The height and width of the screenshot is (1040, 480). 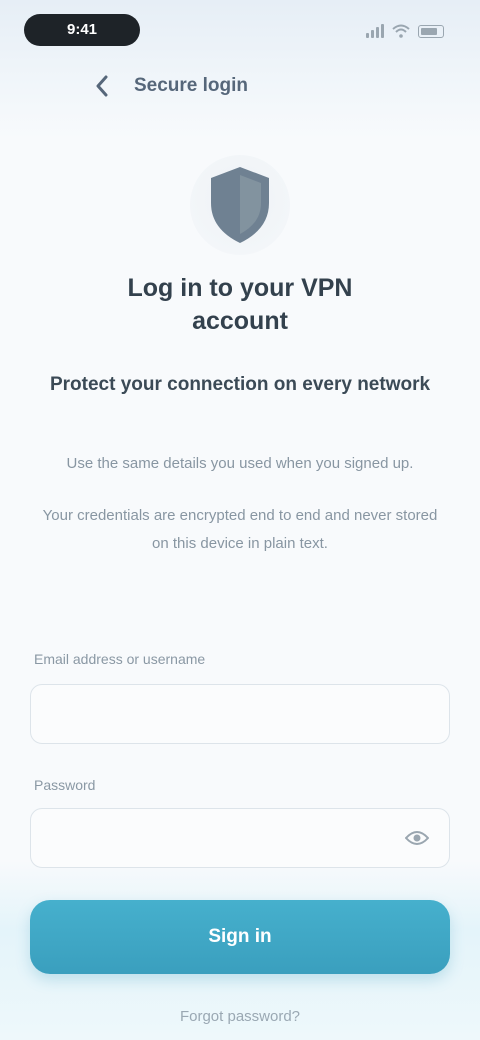 What do you see at coordinates (120, 659) in the screenshot?
I see `username-label: Email address or username` at bounding box center [120, 659].